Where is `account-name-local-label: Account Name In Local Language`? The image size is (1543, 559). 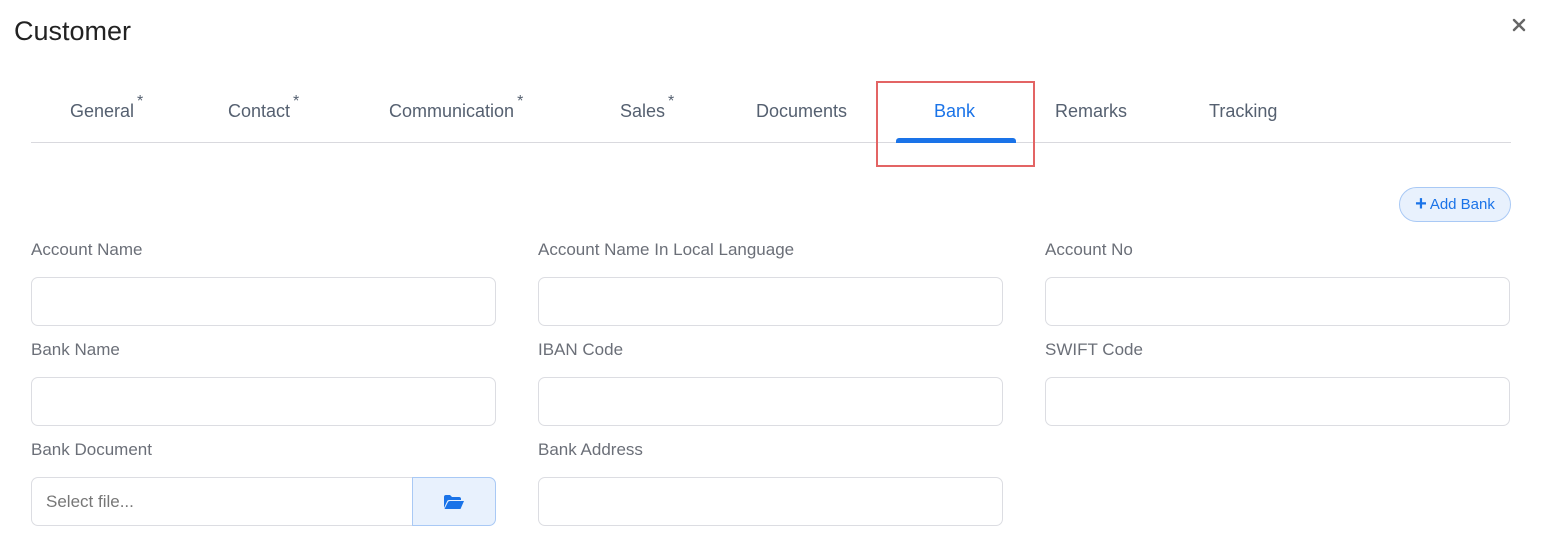 account-name-local-label: Account Name In Local Language is located at coordinates (666, 249).